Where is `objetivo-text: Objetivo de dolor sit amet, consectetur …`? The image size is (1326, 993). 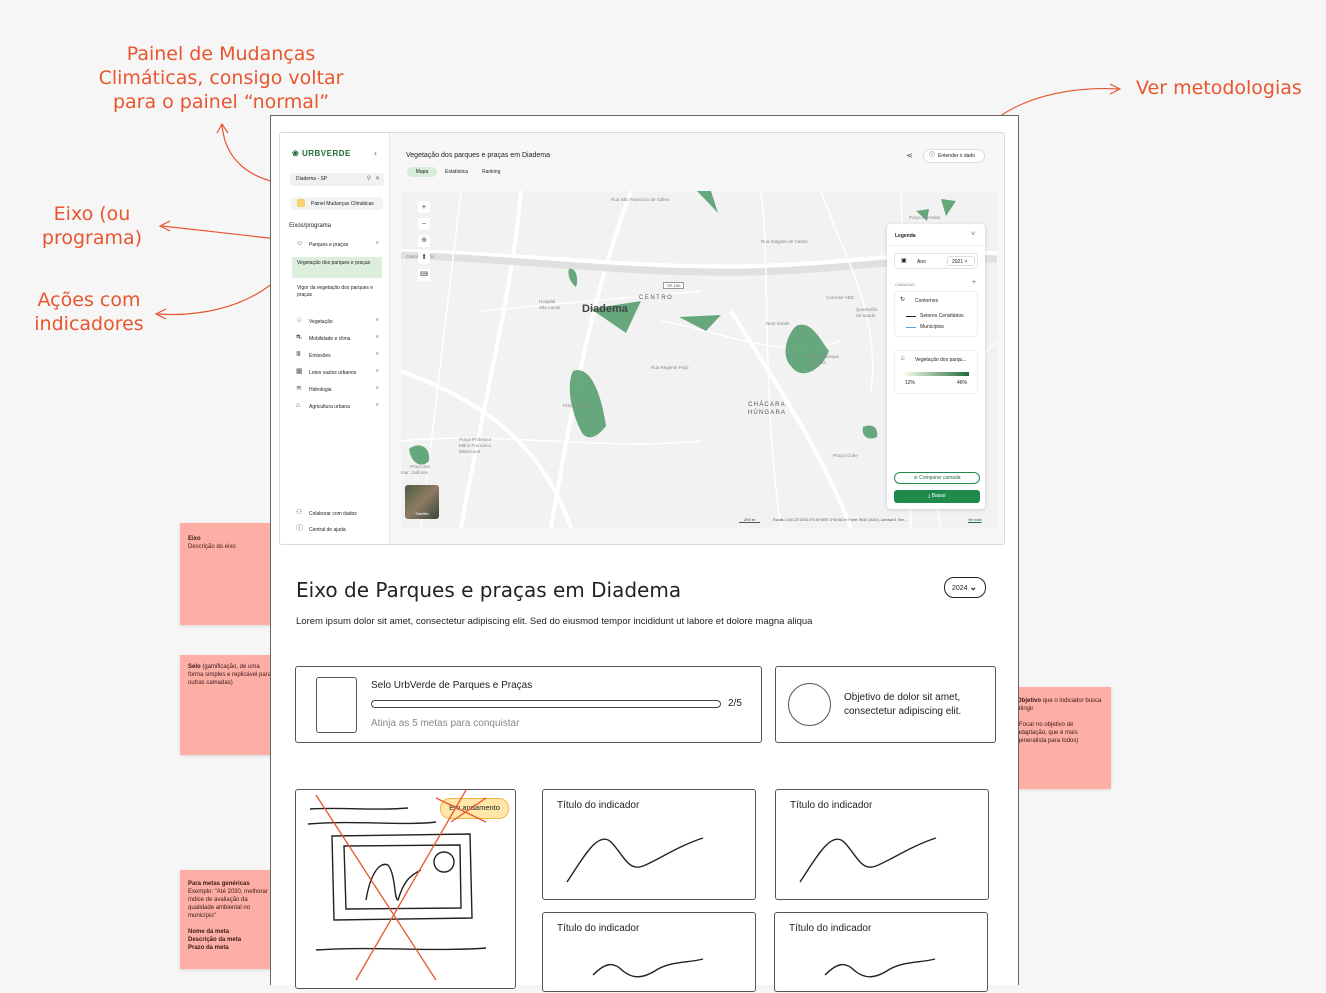 objetivo-text: Objetivo de dolor sit amet, consectetur … is located at coordinates (903, 704).